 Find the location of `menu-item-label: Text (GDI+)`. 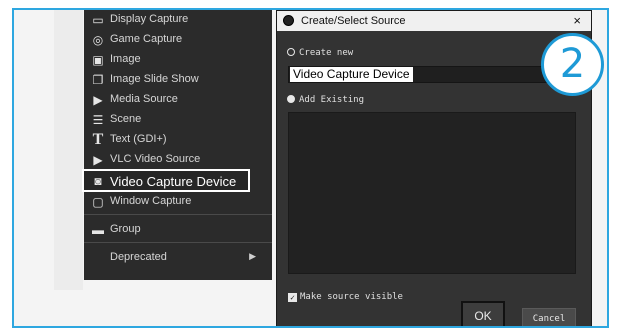

menu-item-label: Text (GDI+) is located at coordinates (138, 139).